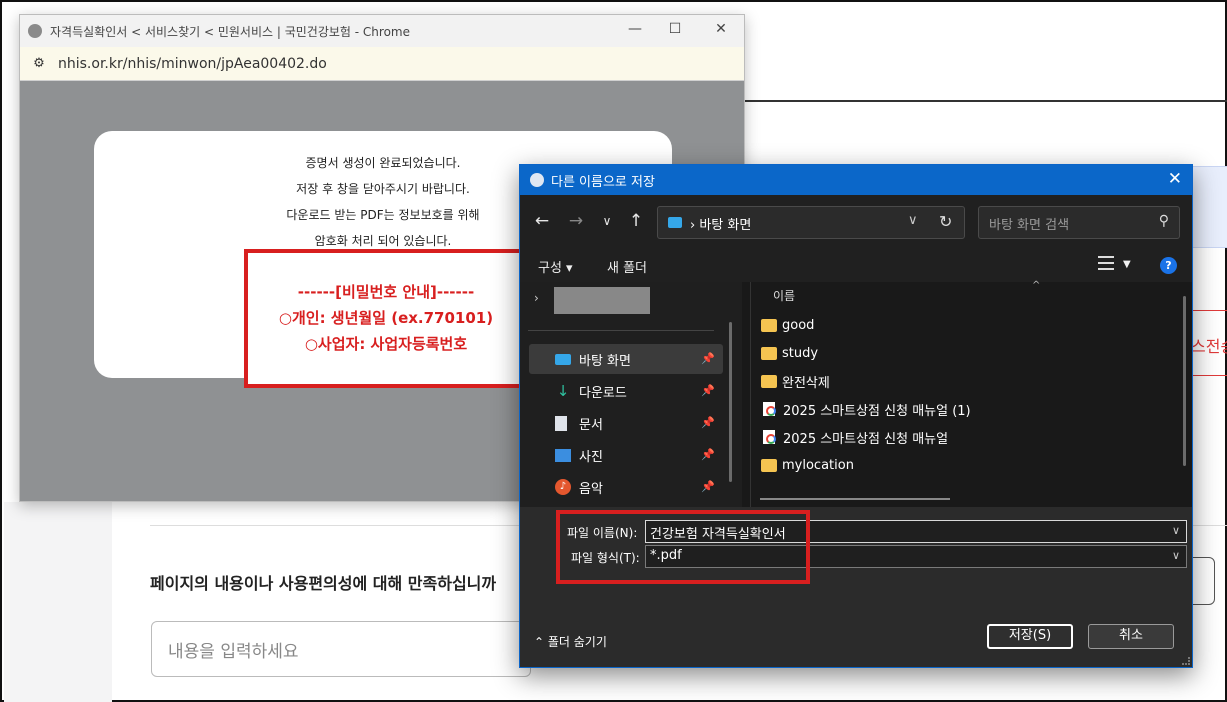 This screenshot has height=702, width=1227. Describe the element at coordinates (811, 222) in the screenshot. I see `path-bar: › 바탕 화면 ∨ ↻` at that location.